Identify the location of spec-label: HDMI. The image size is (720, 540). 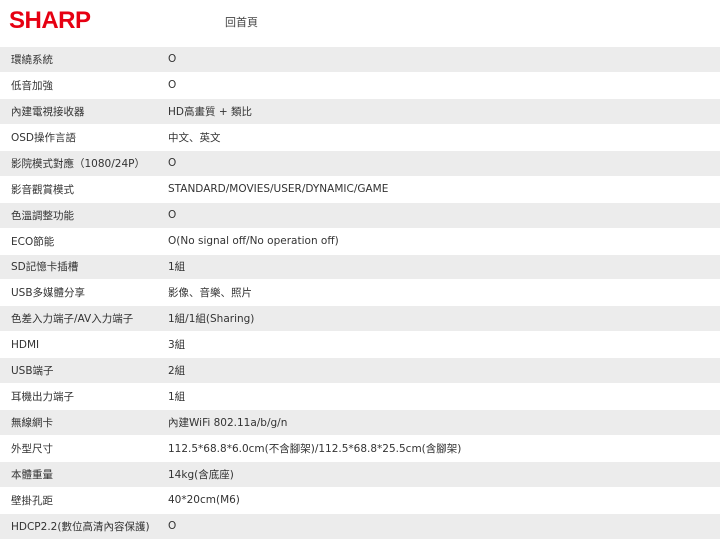
(25, 344).